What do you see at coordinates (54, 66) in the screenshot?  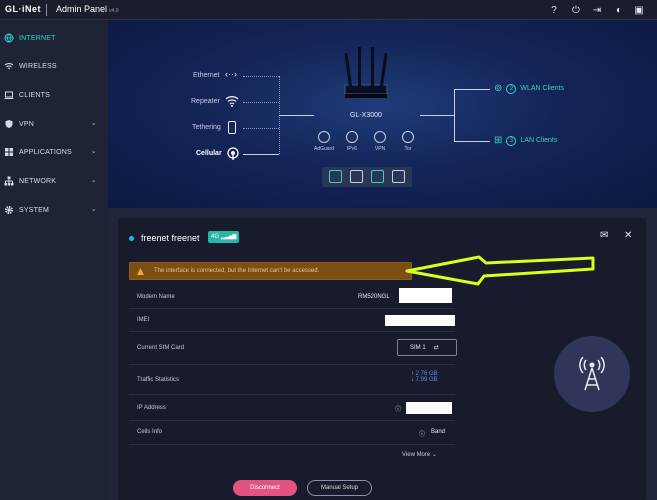 I see `sidebar-item-wireless: WIRELESS` at bounding box center [54, 66].